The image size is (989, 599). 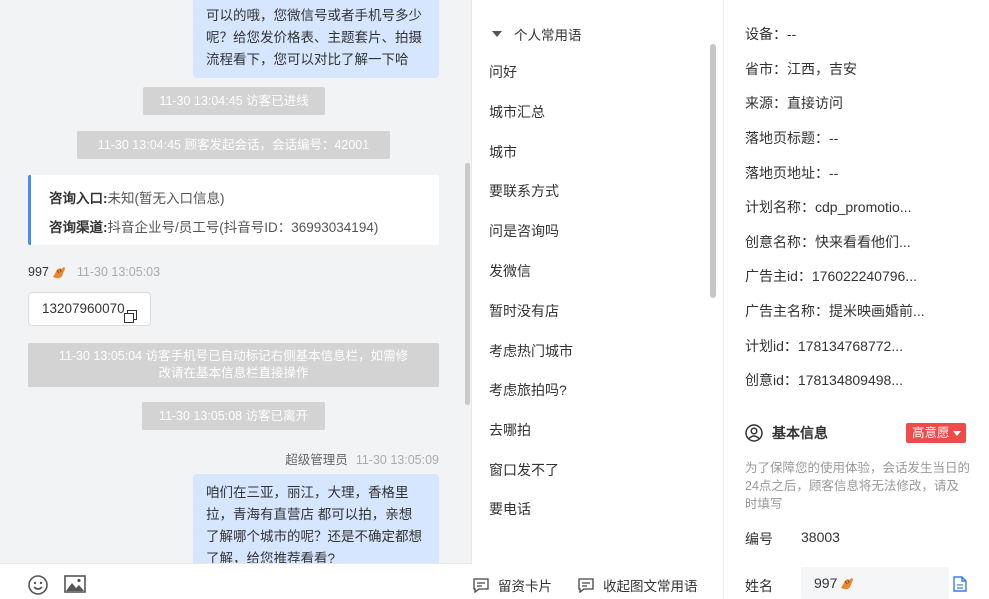 What do you see at coordinates (314, 536) in the screenshot?
I see `message-line: 了解哪个城市的呢？还是不确定都想` at bounding box center [314, 536].